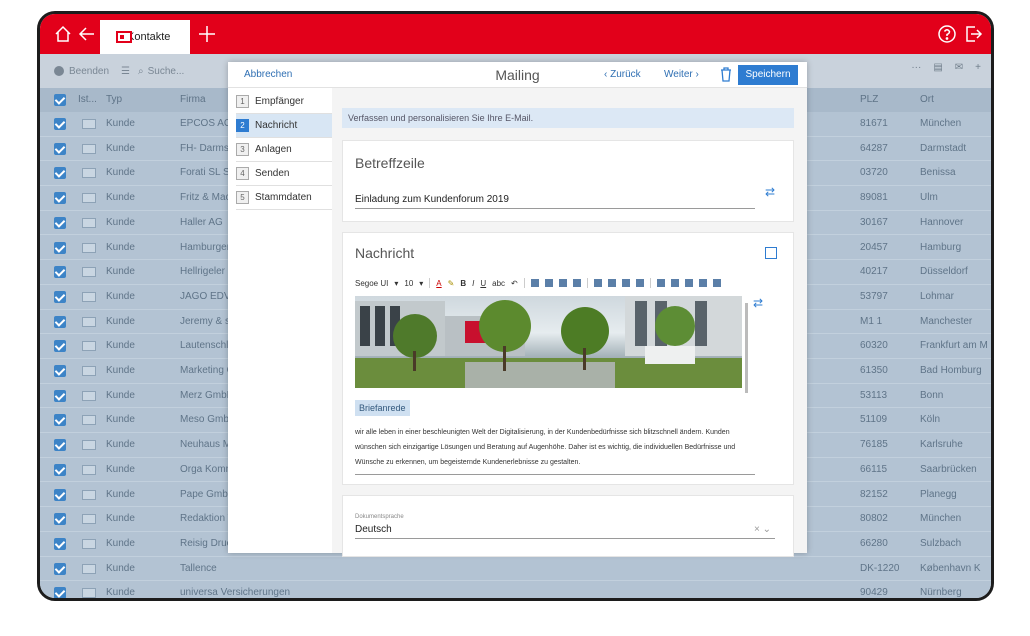 The width and height of the screenshot is (1030, 636). I want to click on step-nachricht: 2 Nachricht, so click(284, 126).